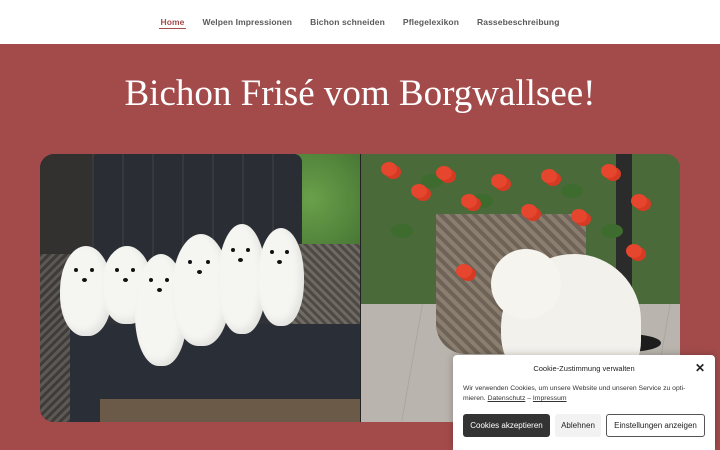 The height and width of the screenshot is (450, 720). Describe the element at coordinates (578, 425) in the screenshot. I see `deny-cookies-button: Ablehnen` at that location.